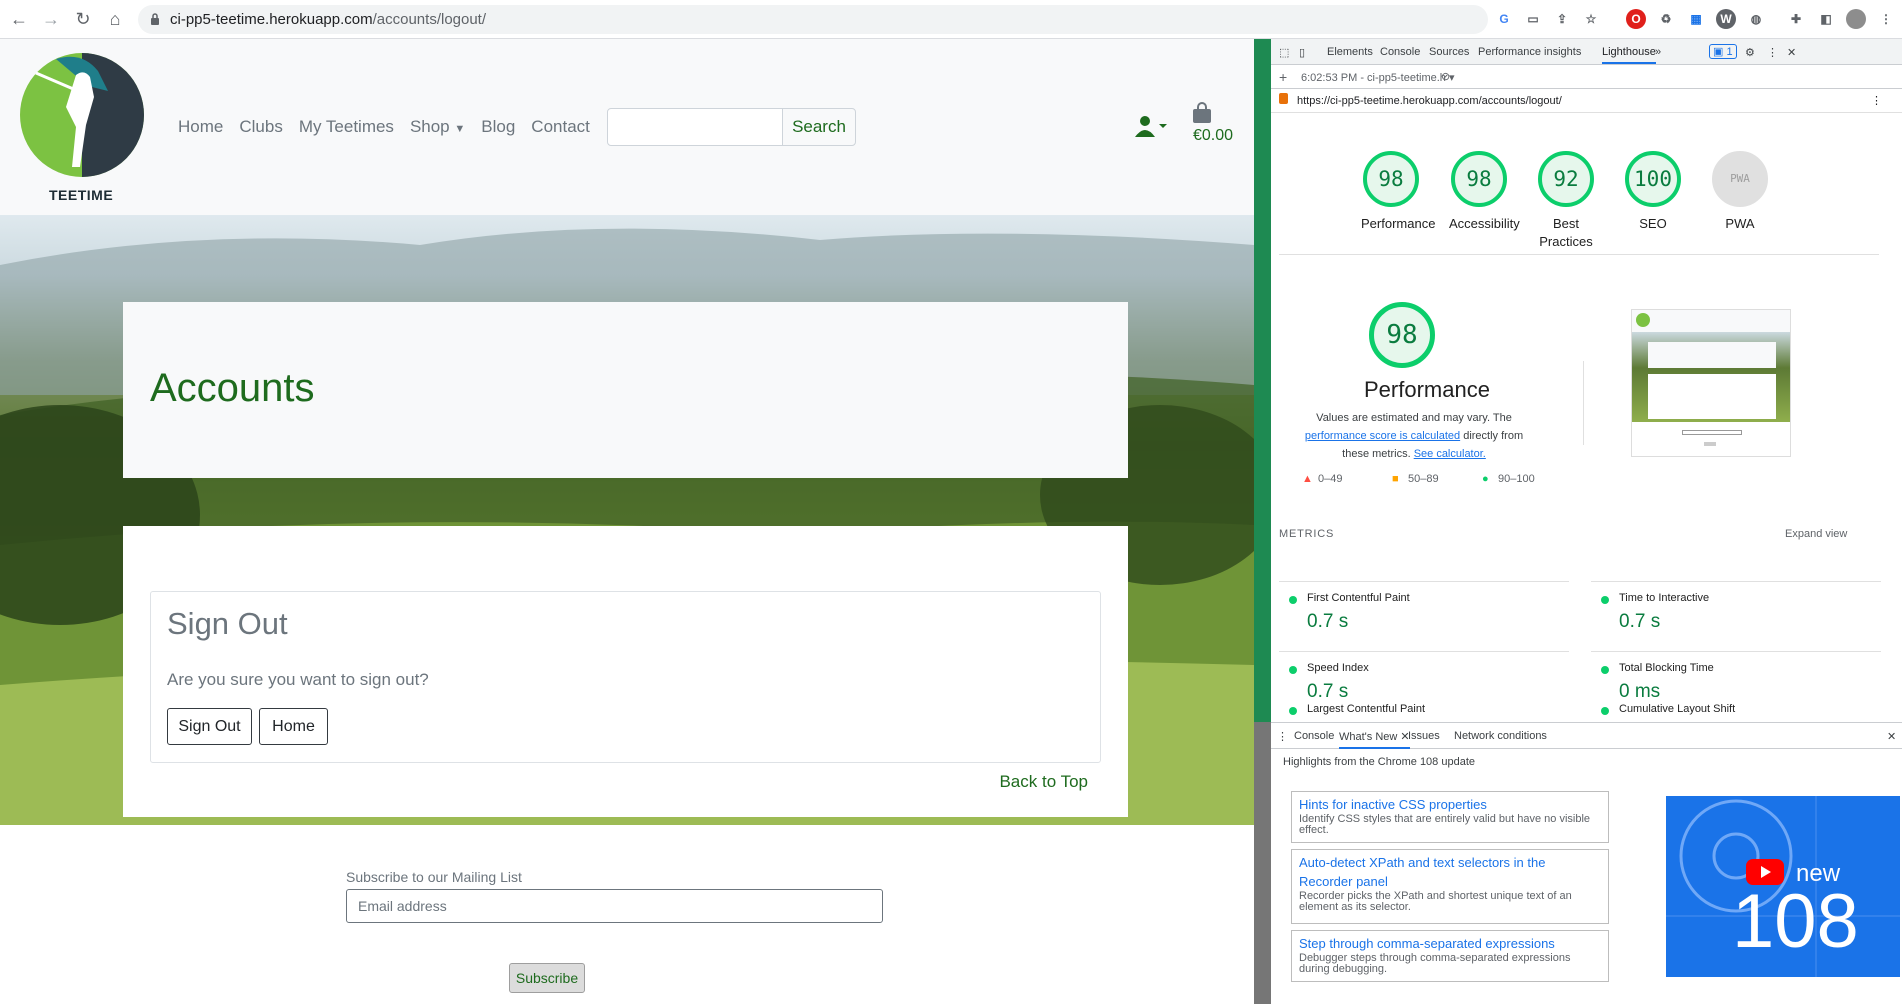  I want to click on report-selector: 6:02:53 PM - ci-pp5-teetime.h ▾, so click(1377, 77).